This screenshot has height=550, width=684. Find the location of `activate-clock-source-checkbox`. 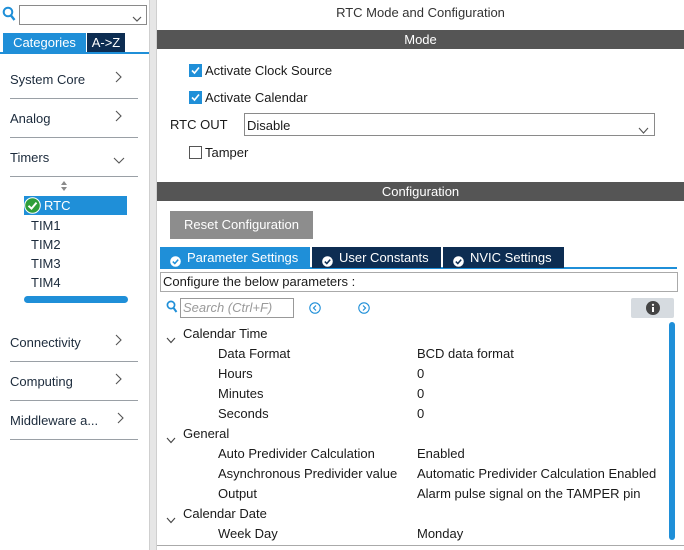

activate-clock-source-checkbox is located at coordinates (195, 70).